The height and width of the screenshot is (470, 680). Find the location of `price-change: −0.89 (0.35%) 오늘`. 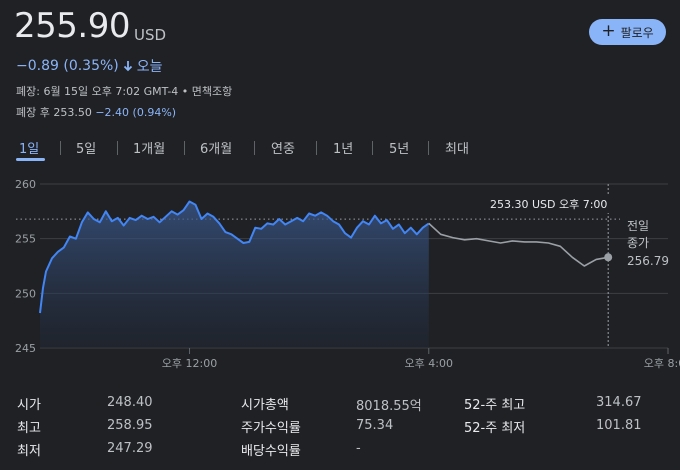

price-change: −0.89 (0.35%) 오늘 is located at coordinates (89, 66).